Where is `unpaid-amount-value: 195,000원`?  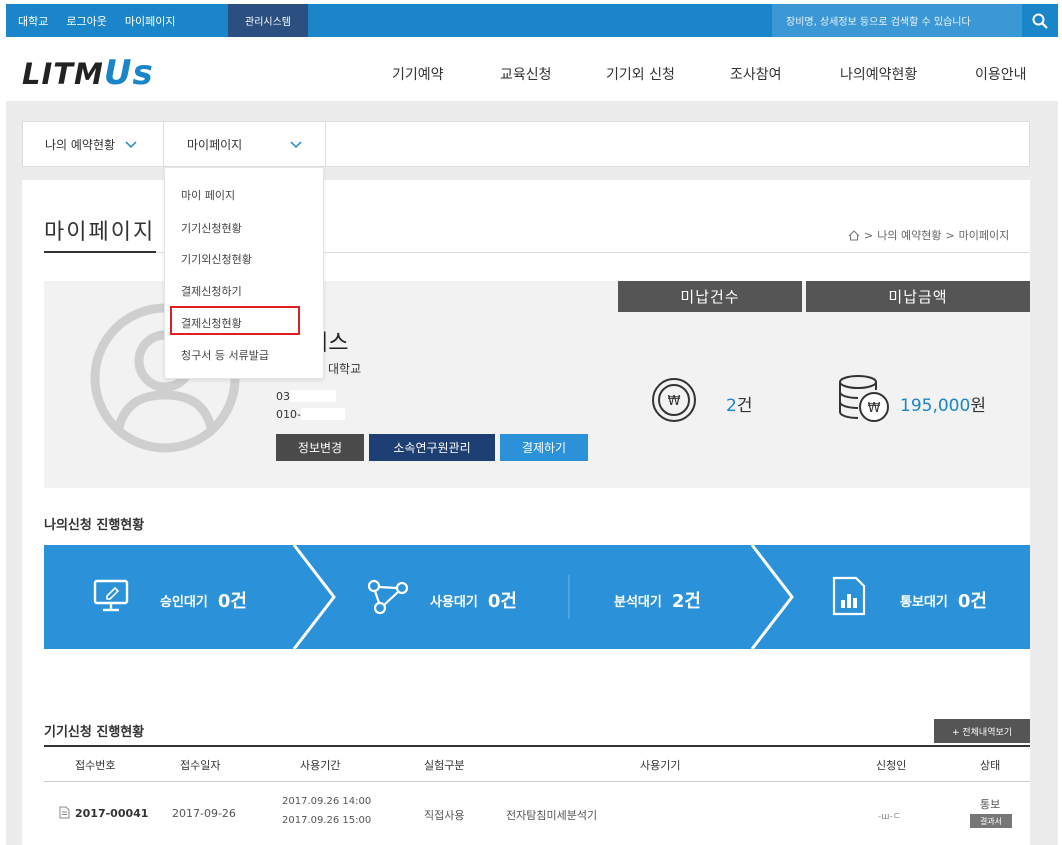 unpaid-amount-value: 195,000원 is located at coordinates (943, 403).